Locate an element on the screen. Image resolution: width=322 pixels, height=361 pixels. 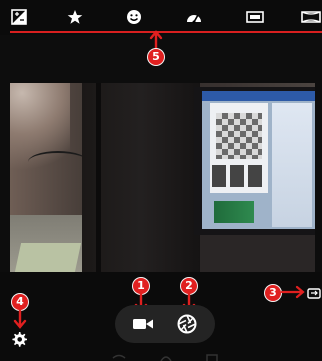
annotation-badge-2: 2 is located at coordinates (189, 286).